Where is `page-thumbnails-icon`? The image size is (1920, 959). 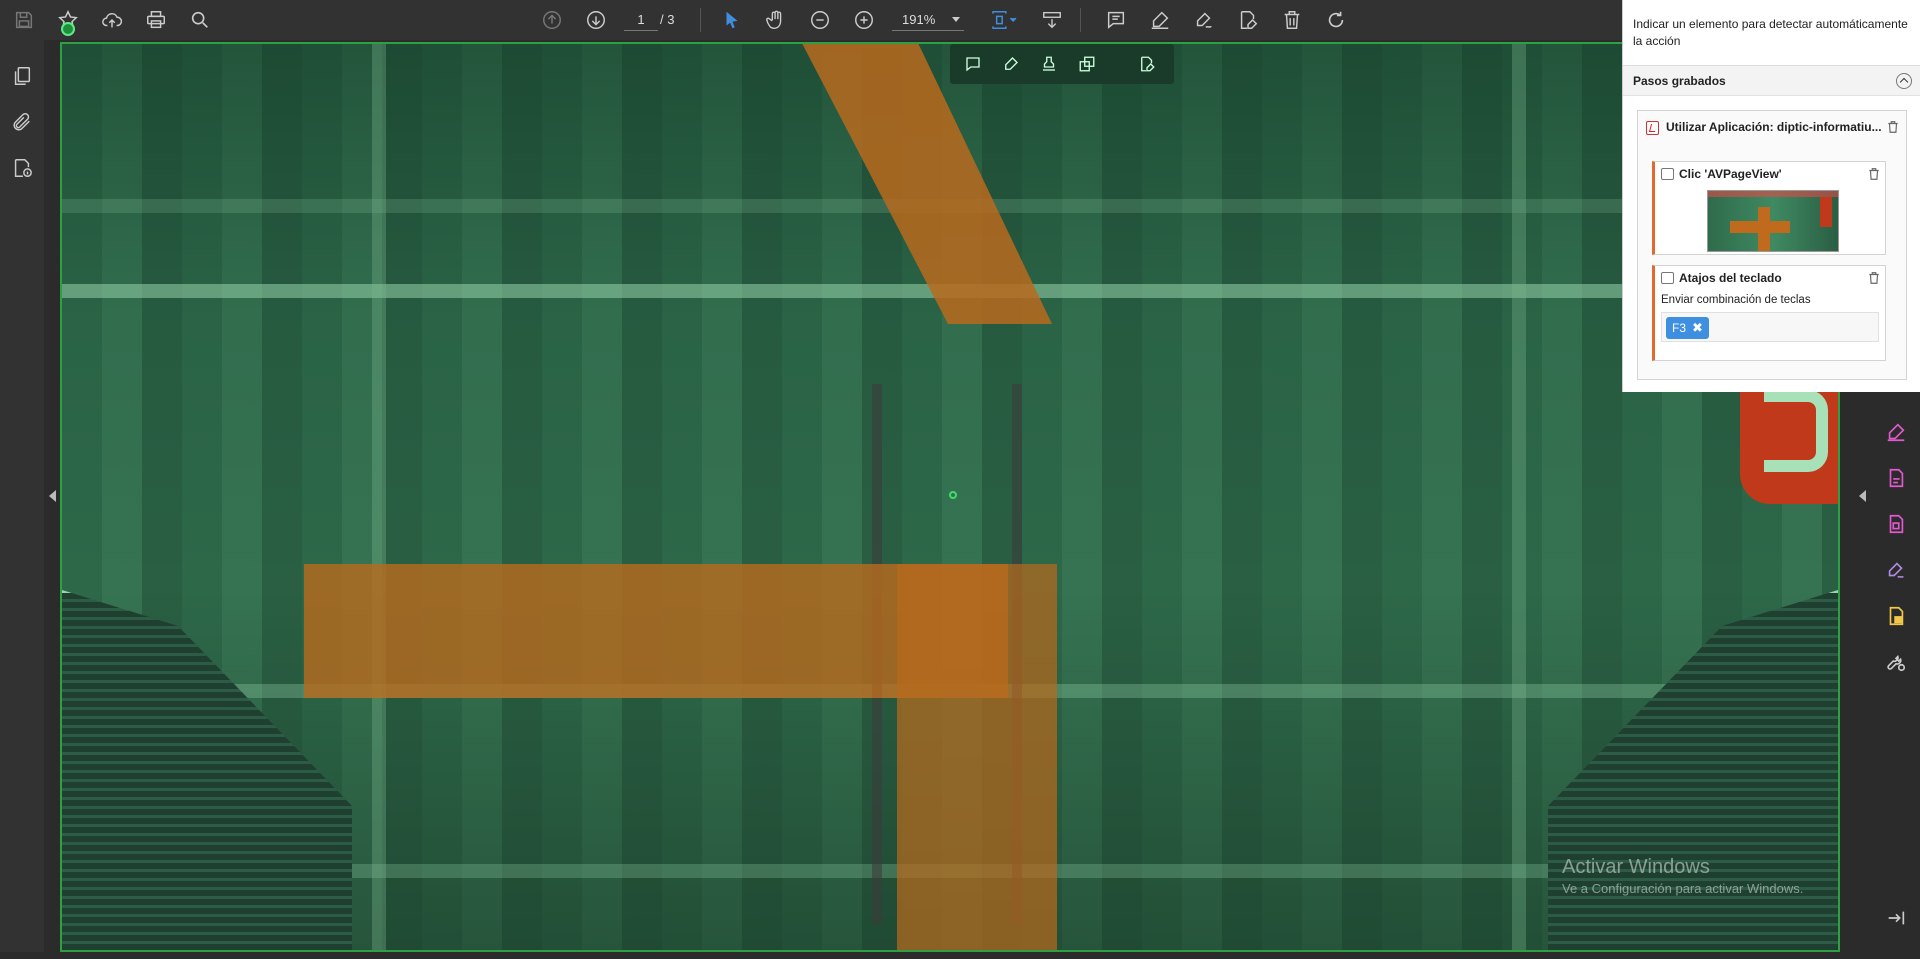
page-thumbnails-icon is located at coordinates (22, 76).